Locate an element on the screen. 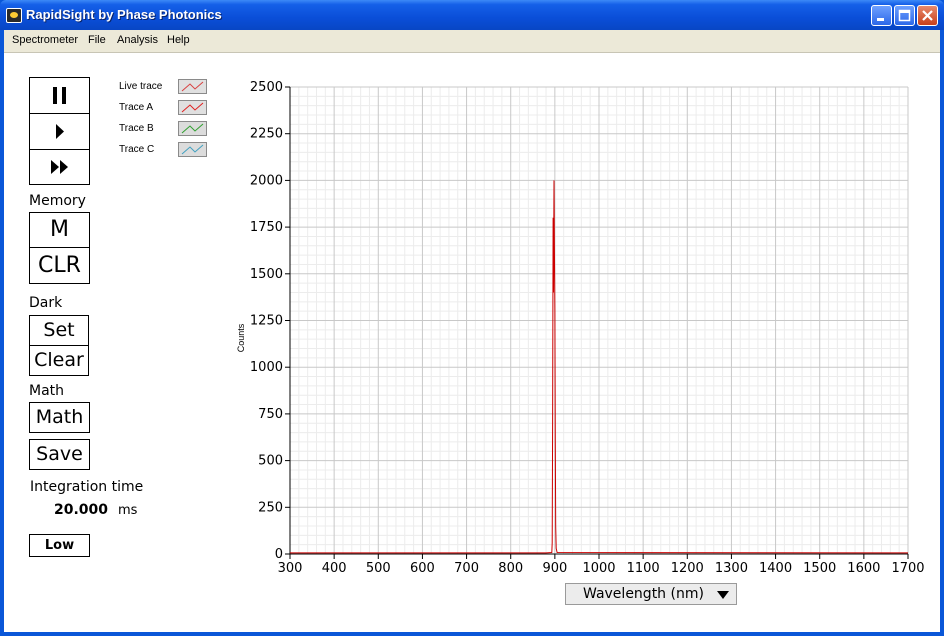 The width and height of the screenshot is (944, 636). x-tick-label: 1100 is located at coordinates (643, 568).